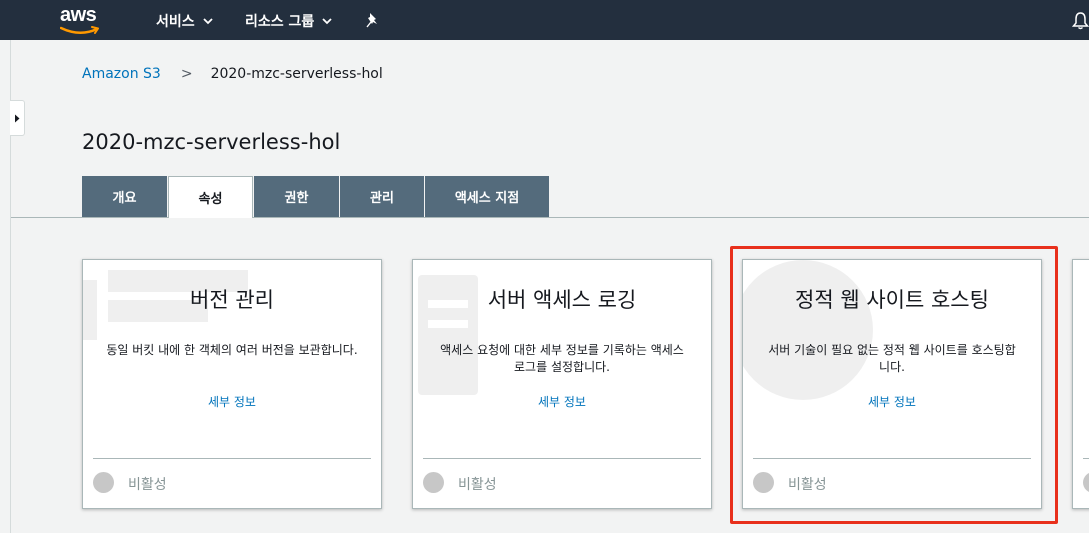 Image resolution: width=1089 pixels, height=533 pixels. Describe the element at coordinates (121, 74) in the screenshot. I see `breadcrumb-amazon-s3-link: Amazon S3` at that location.